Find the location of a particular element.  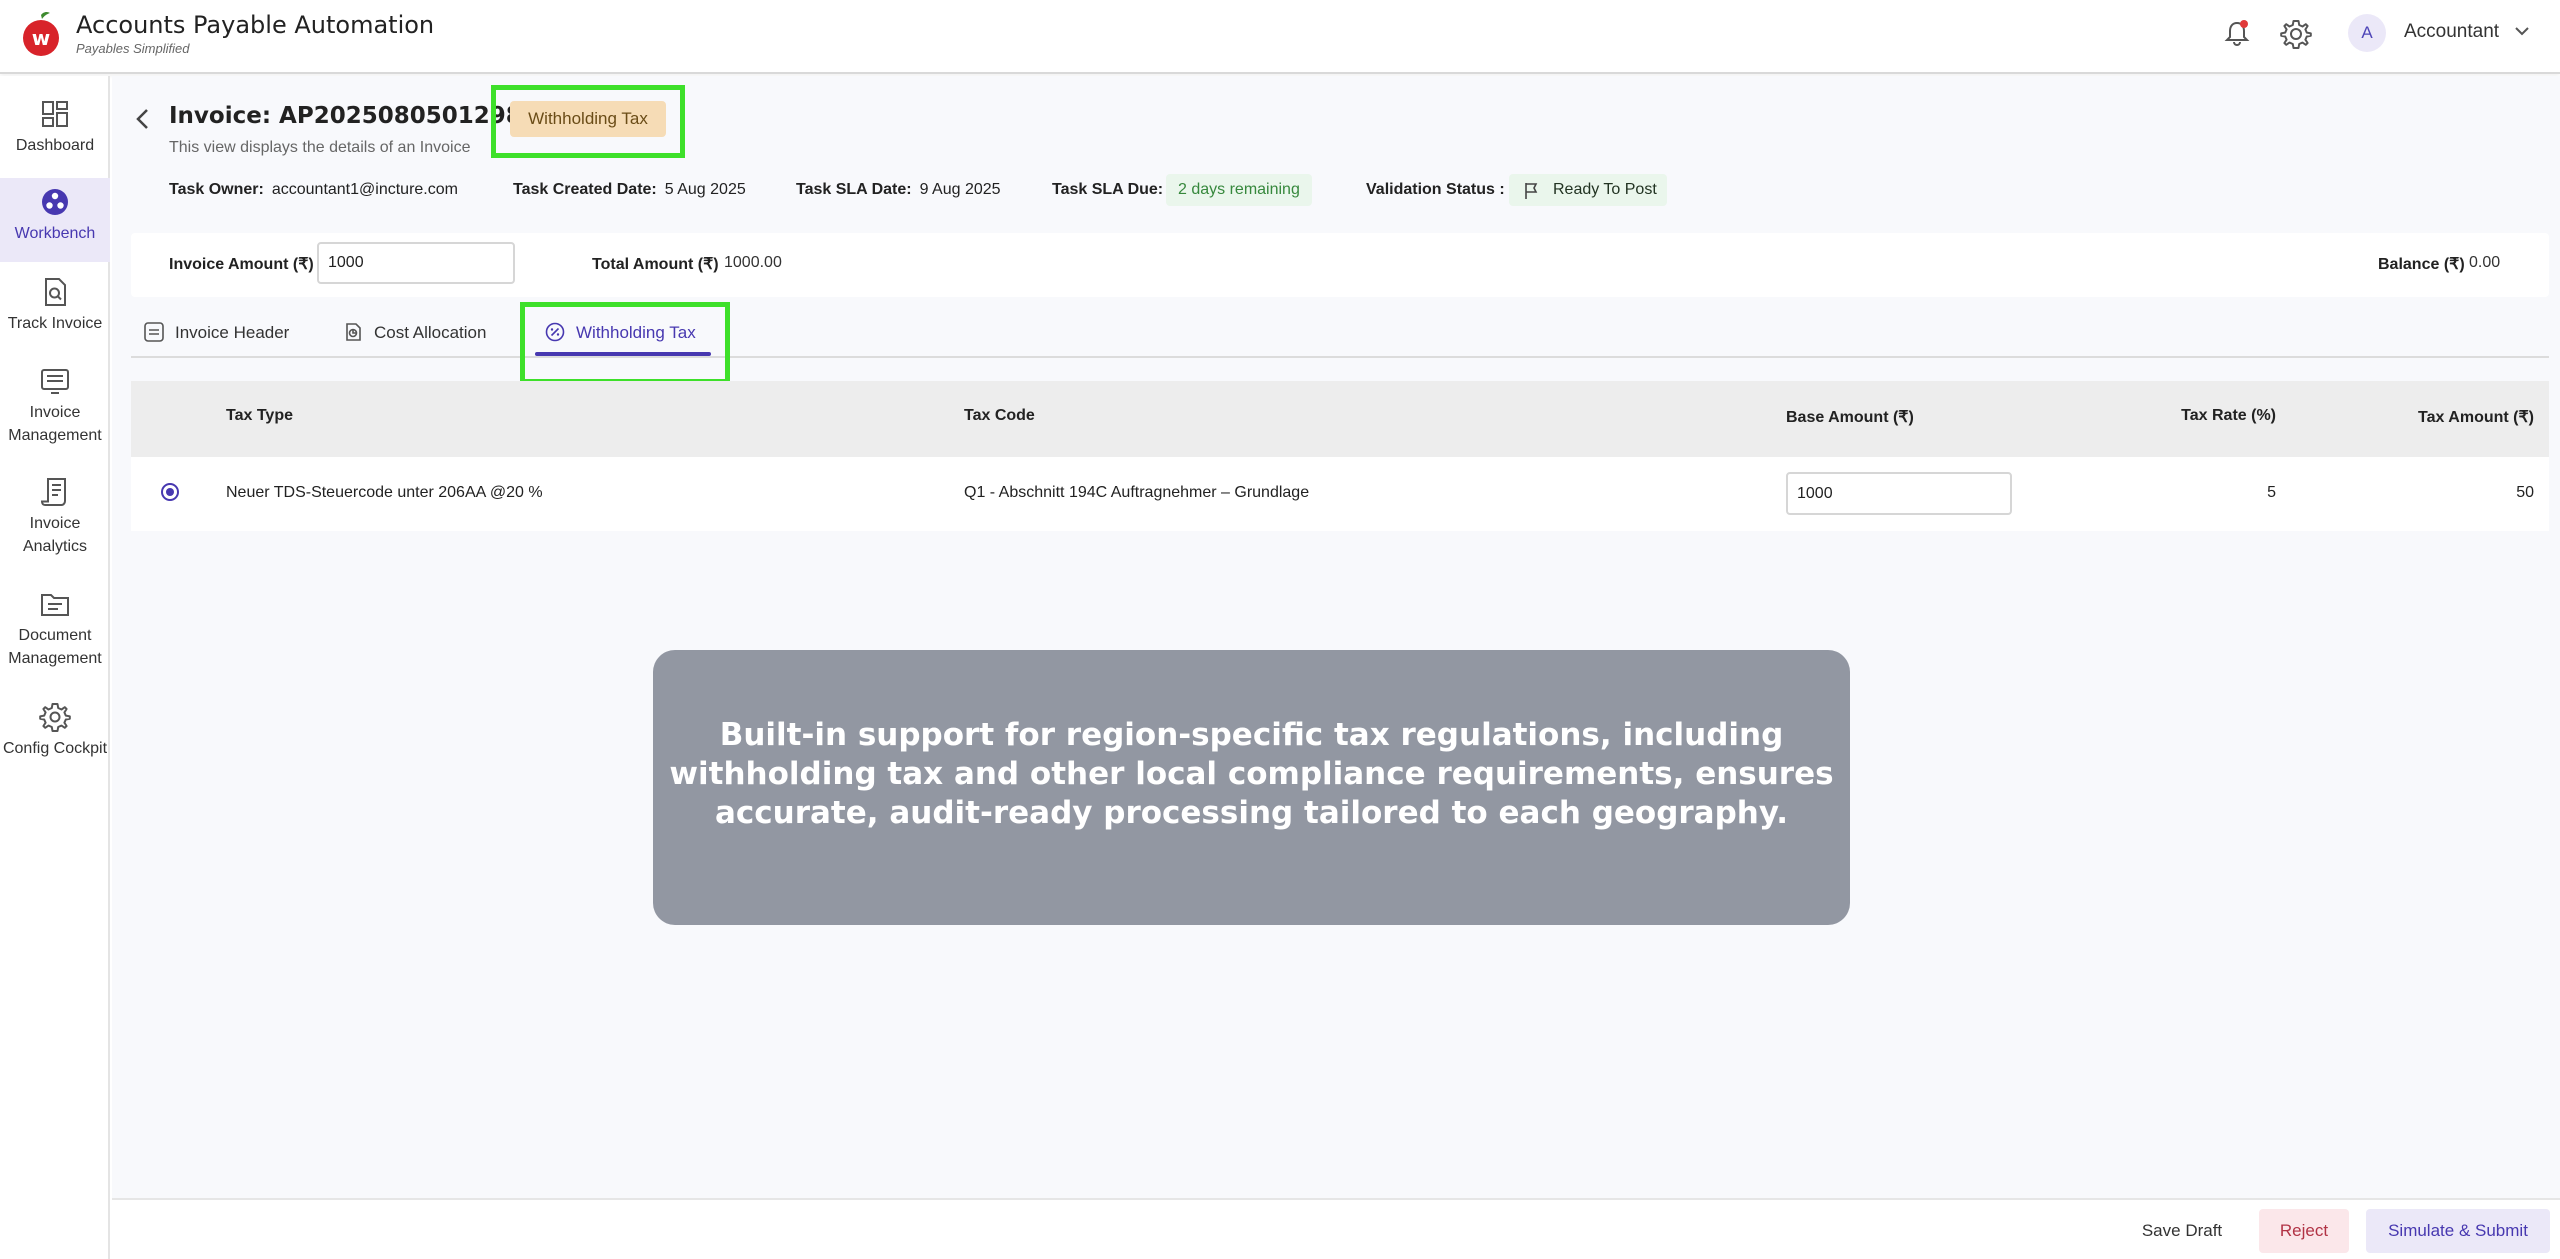

app-subtitle: Payables Simplified is located at coordinates (133, 48).